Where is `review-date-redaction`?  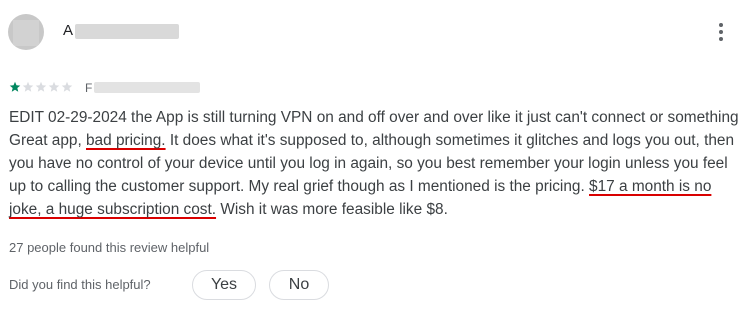
review-date-redaction is located at coordinates (147, 87).